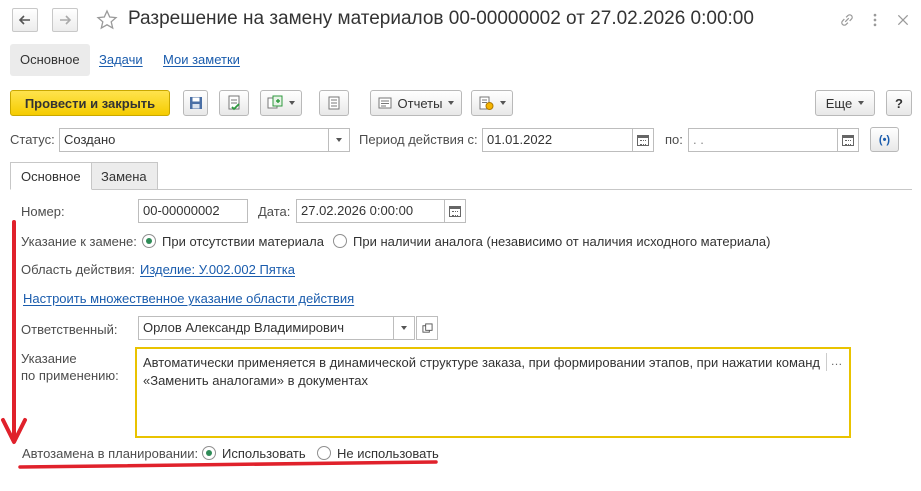 The height and width of the screenshot is (491, 921). I want to click on tab-main: Основное, so click(51, 176).